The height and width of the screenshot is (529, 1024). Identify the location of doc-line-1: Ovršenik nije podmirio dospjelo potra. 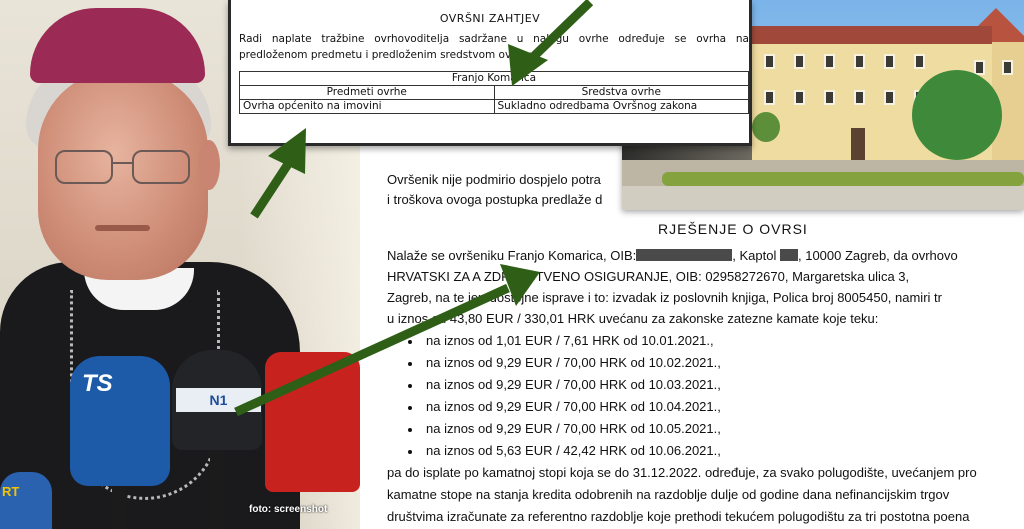
(494, 179).